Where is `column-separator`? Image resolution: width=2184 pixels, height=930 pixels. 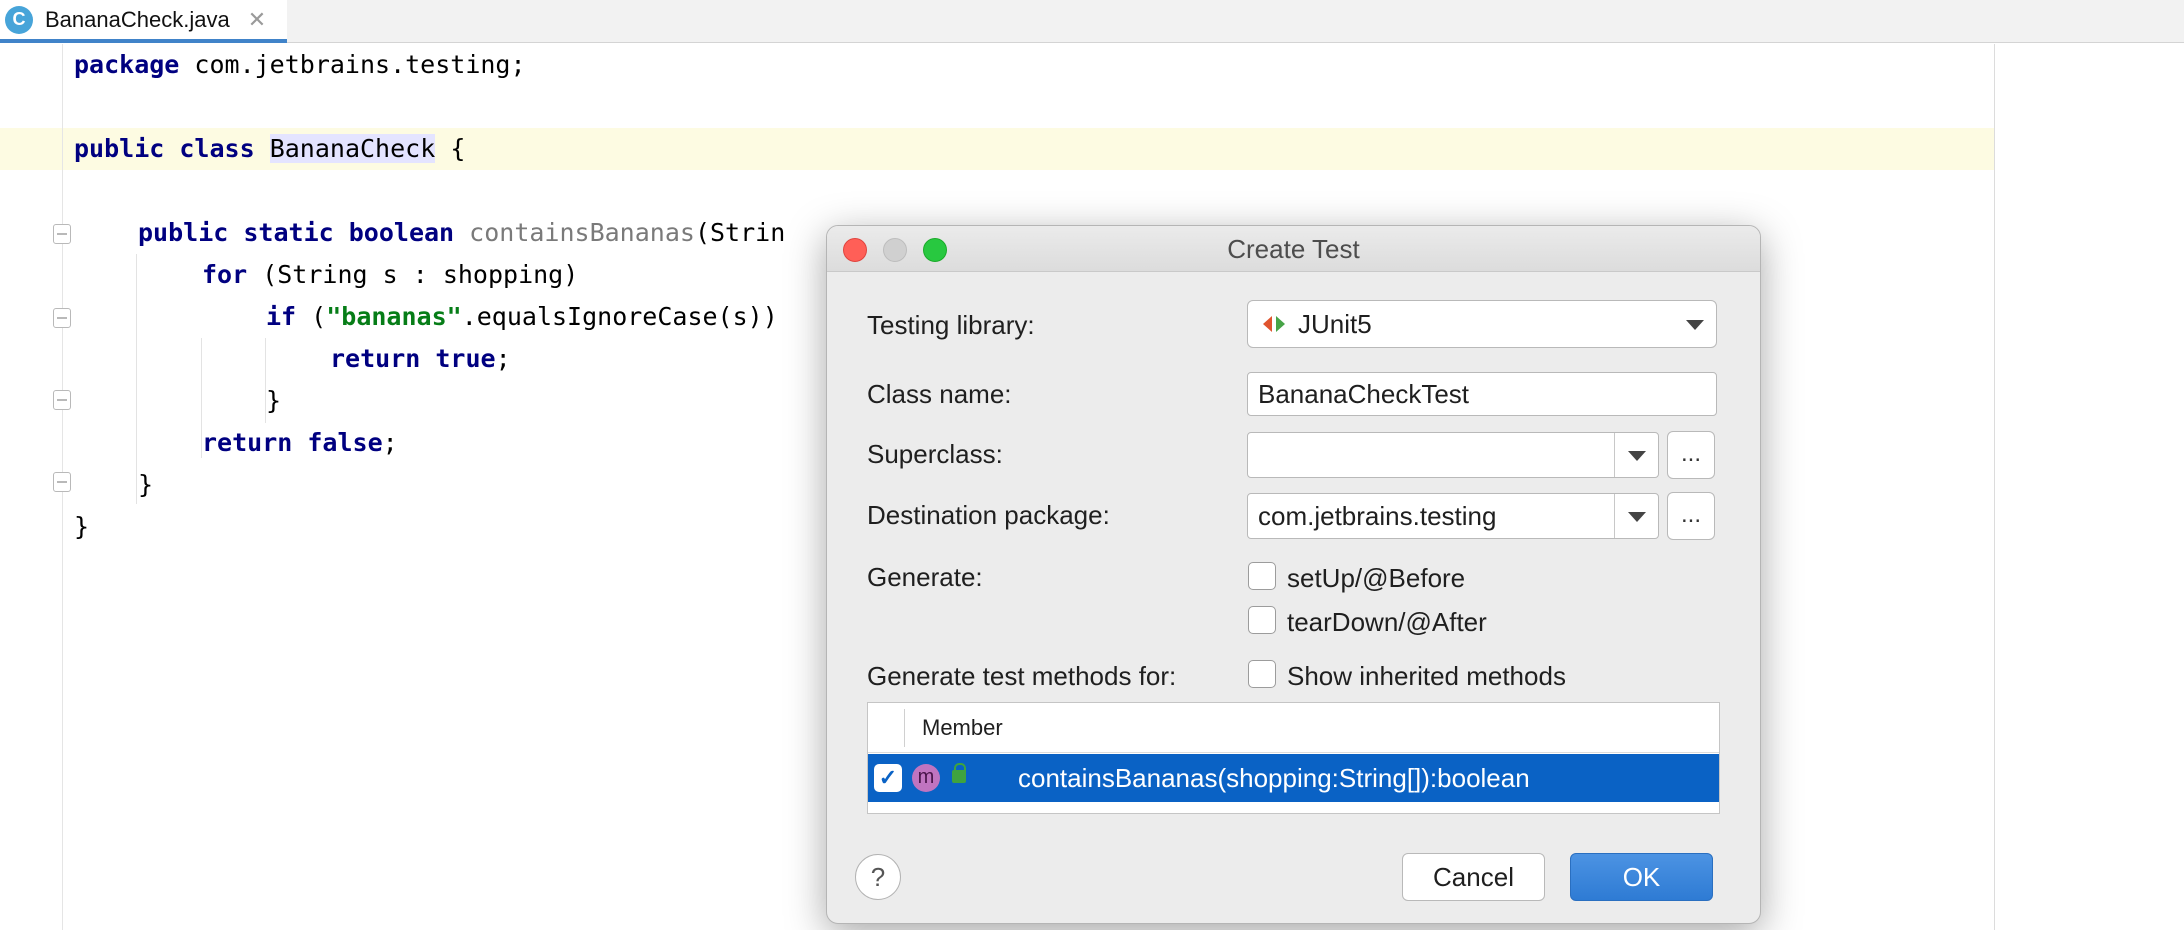 column-separator is located at coordinates (904, 728).